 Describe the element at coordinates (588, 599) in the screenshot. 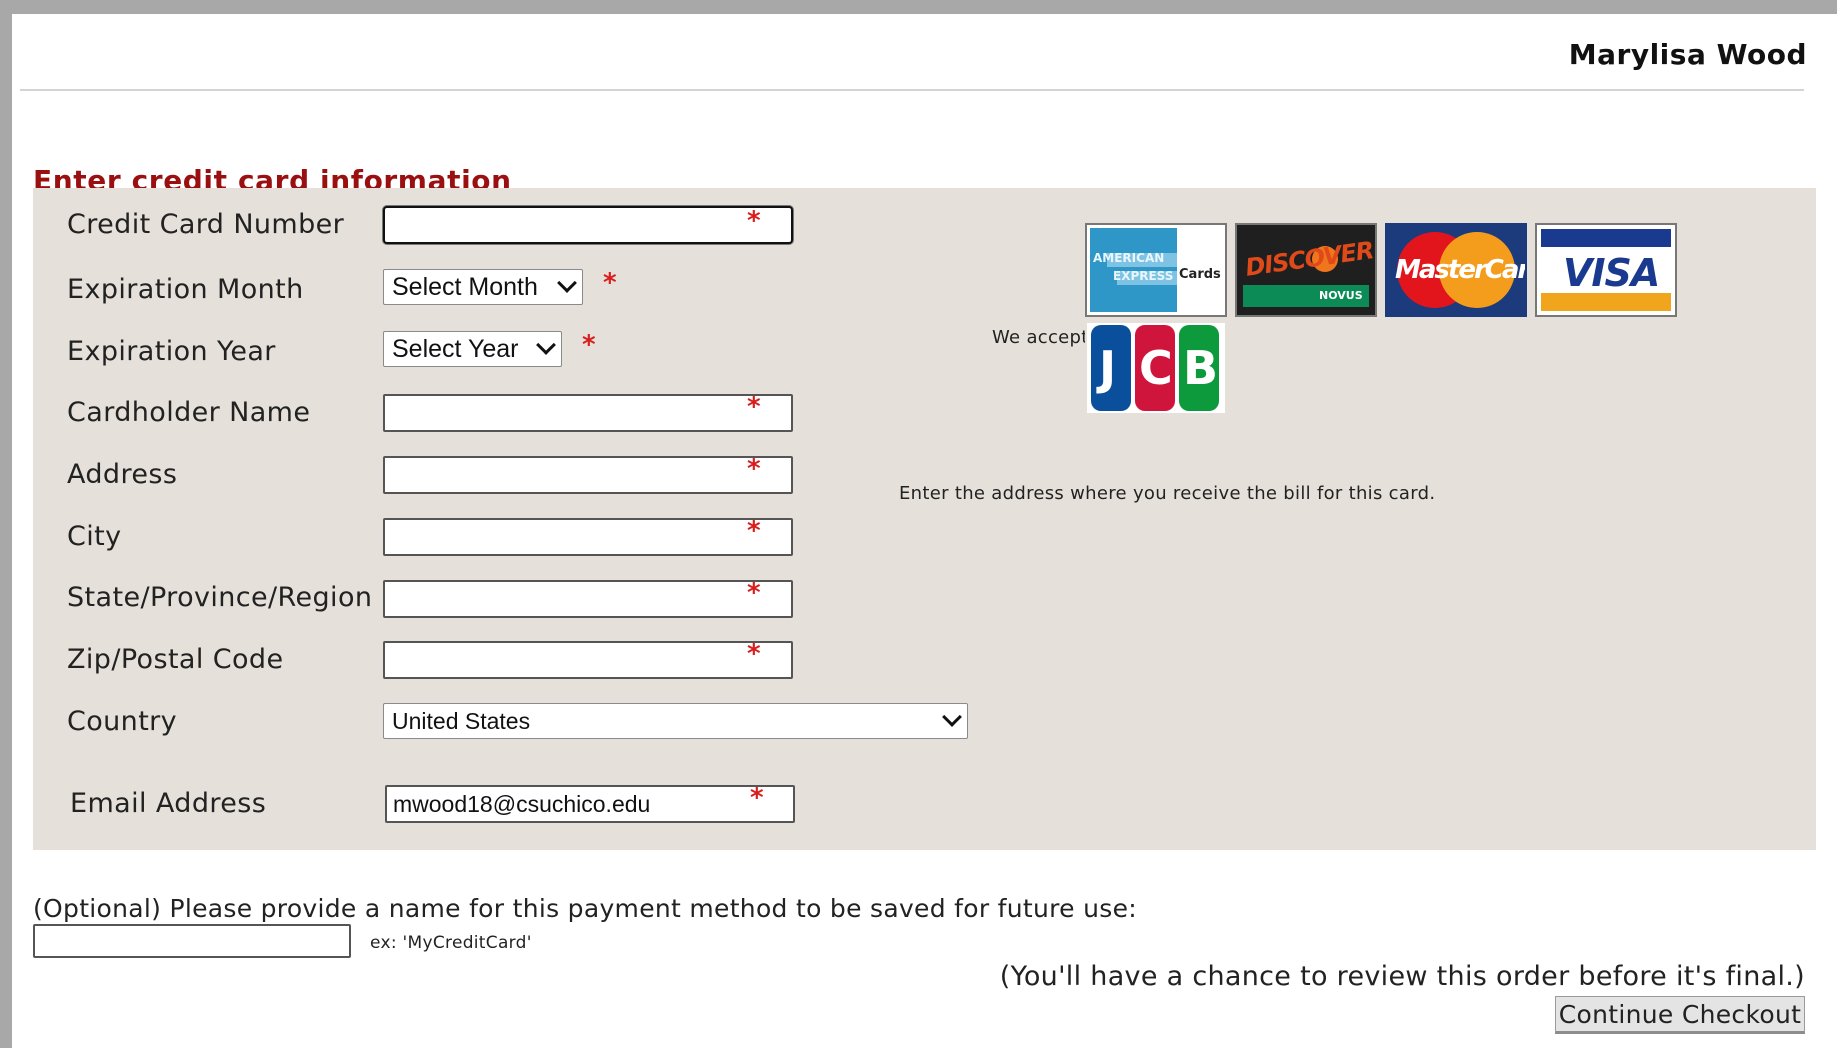

I see `state-input` at that location.